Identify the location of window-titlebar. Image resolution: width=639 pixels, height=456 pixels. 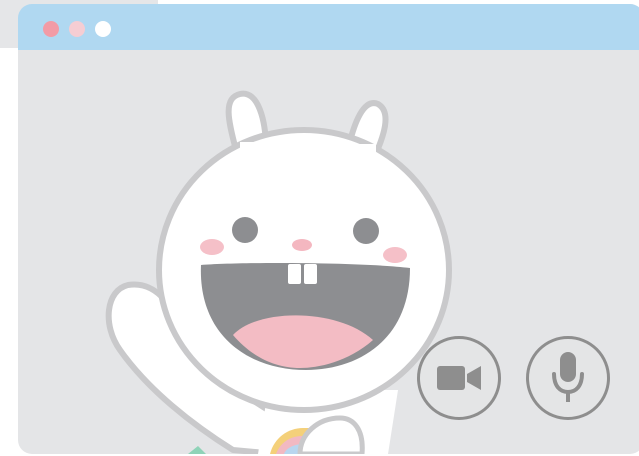
(328, 27).